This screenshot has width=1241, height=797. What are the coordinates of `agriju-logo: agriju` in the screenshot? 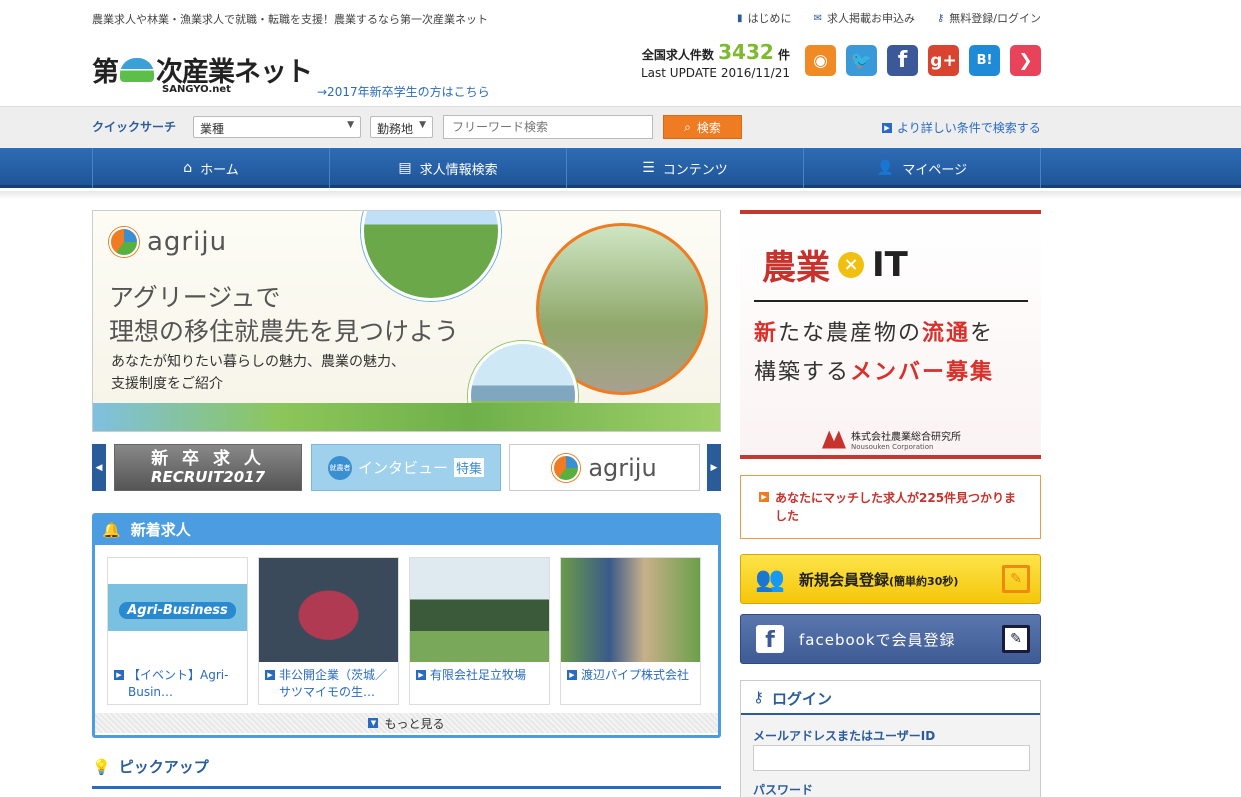 It's located at (168, 242).